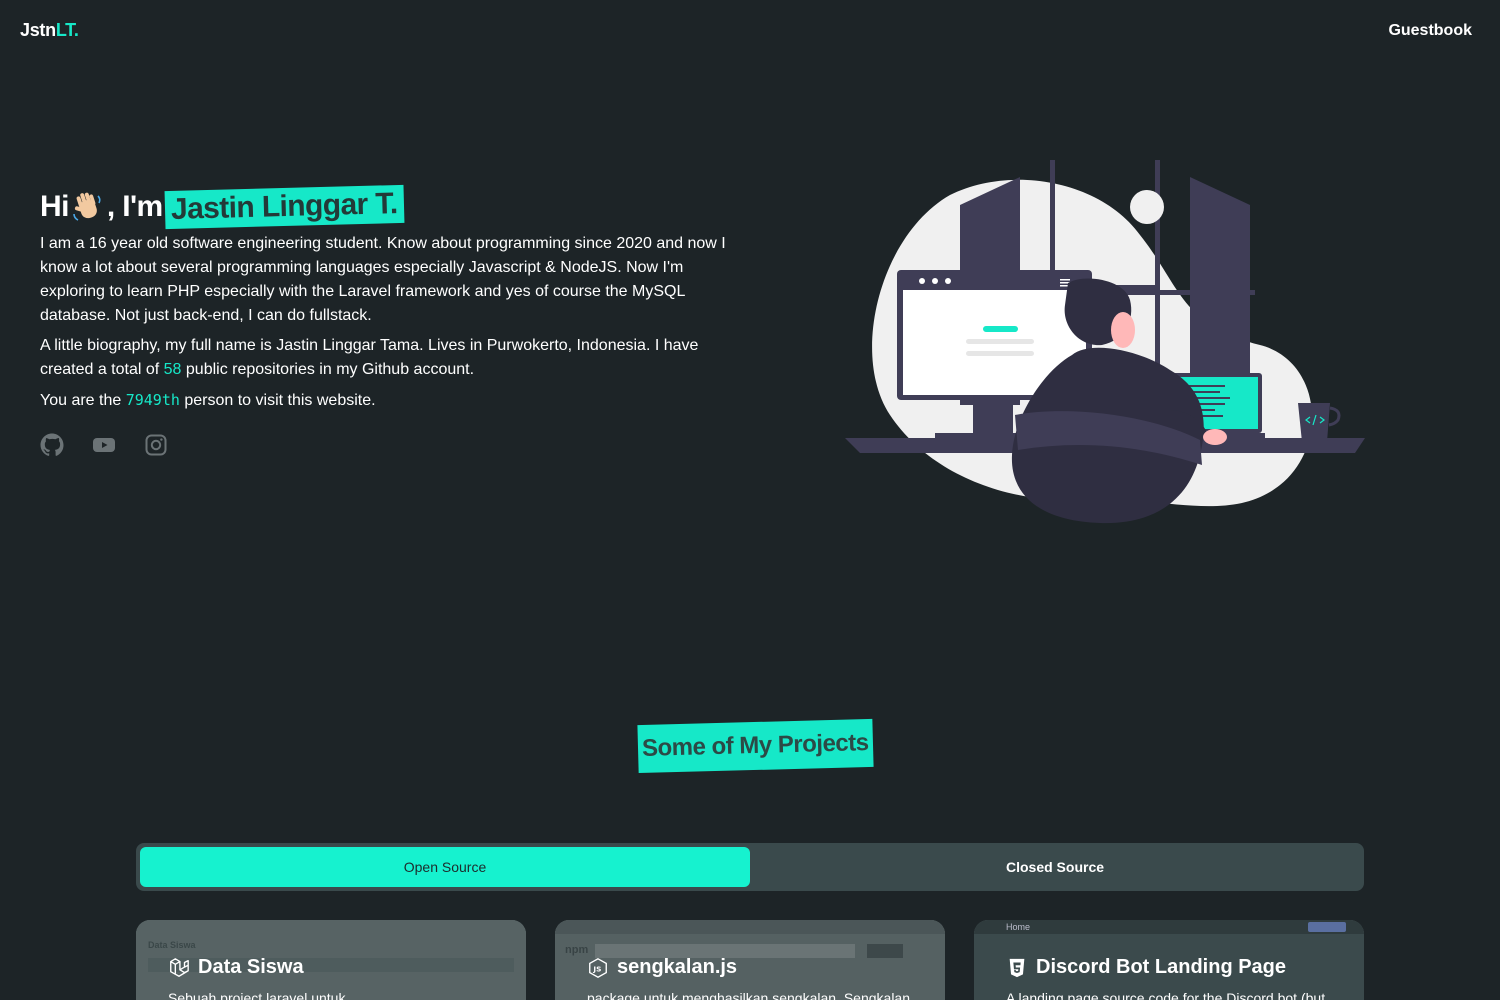 This screenshot has width=1500, height=1000. I want to click on card-preview-nav, so click(1169, 927).